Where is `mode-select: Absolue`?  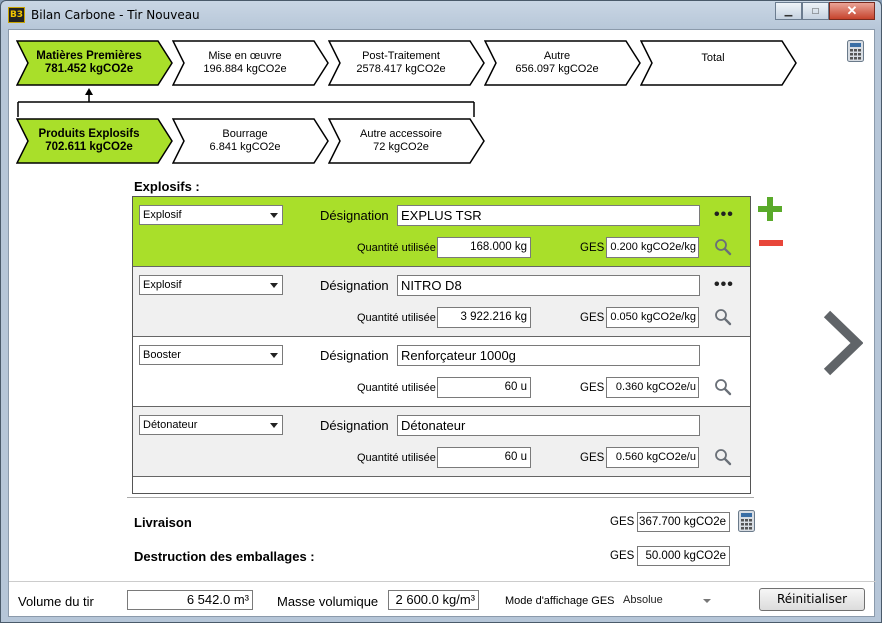
mode-select: Absolue is located at coordinates (667, 600).